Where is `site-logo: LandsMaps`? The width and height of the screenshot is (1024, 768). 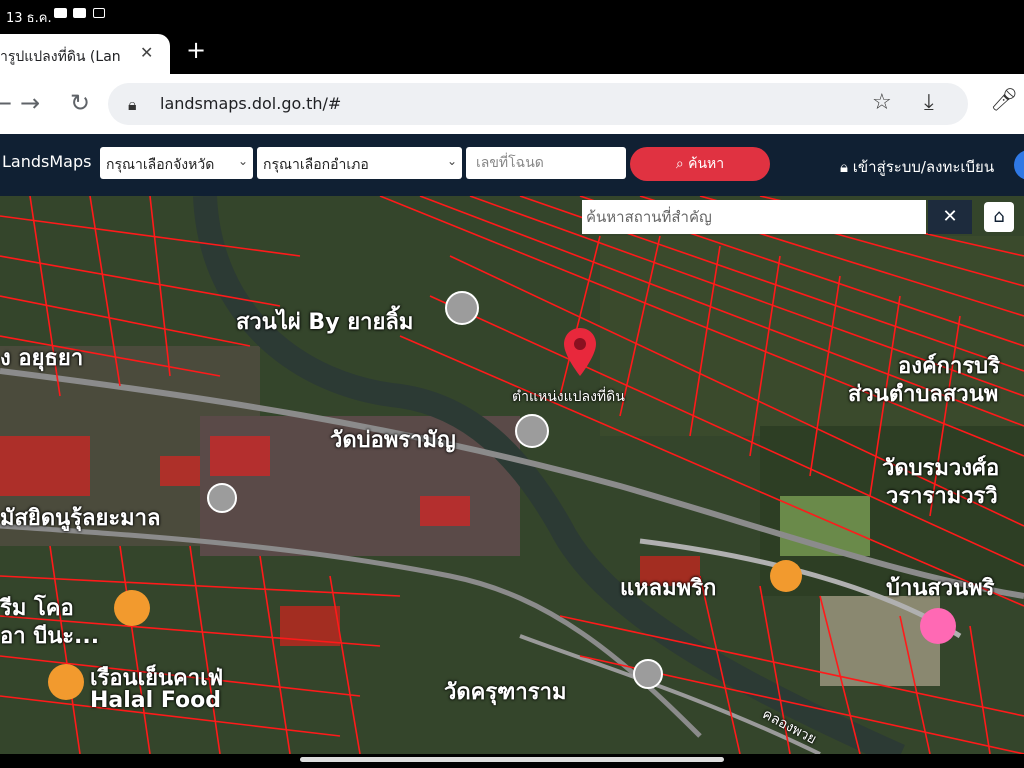
site-logo: LandsMaps is located at coordinates (46, 161).